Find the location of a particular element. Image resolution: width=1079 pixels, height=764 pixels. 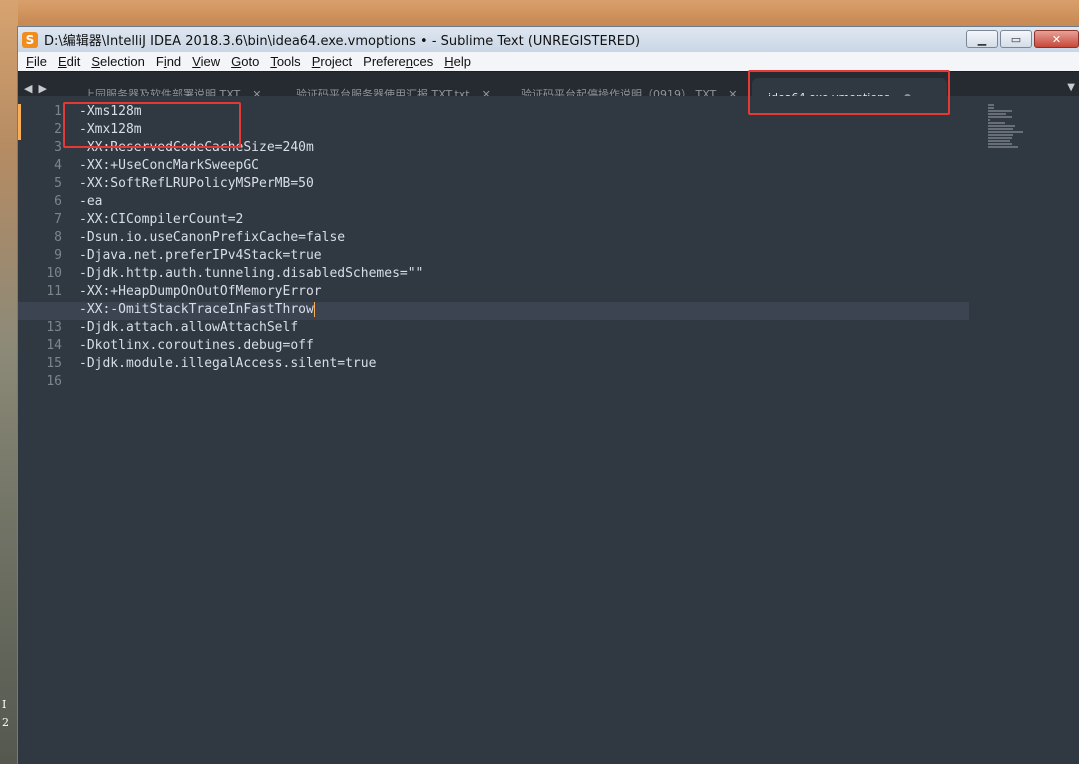

menu-item-label: ools is located at coordinates (288, 61).